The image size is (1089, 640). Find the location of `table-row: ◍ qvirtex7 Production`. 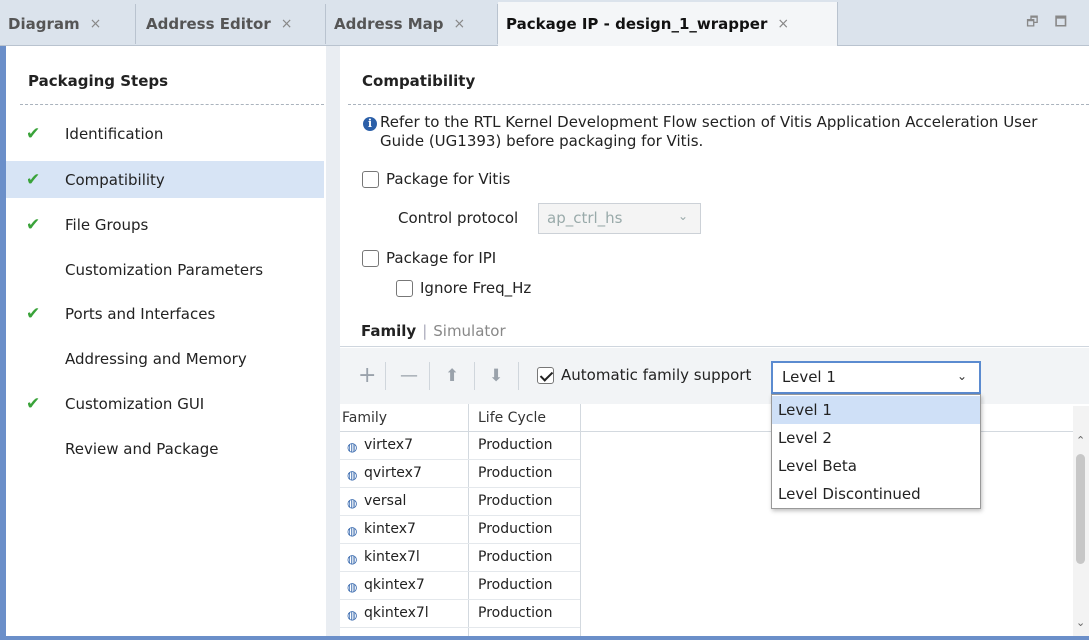

table-row: ◍ qvirtex7 Production is located at coordinates (460, 474).